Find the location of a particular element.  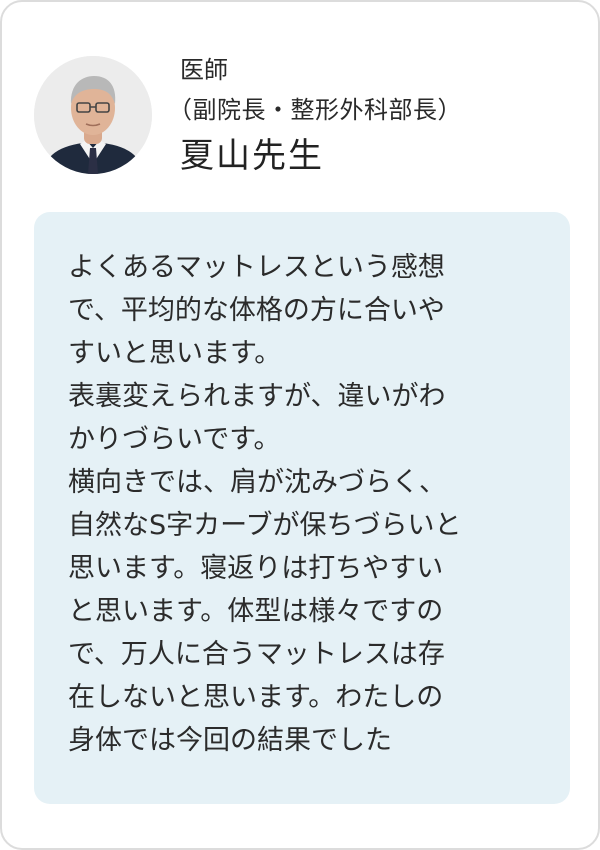

doctor-name: 夏山先生 is located at coordinates (252, 156).